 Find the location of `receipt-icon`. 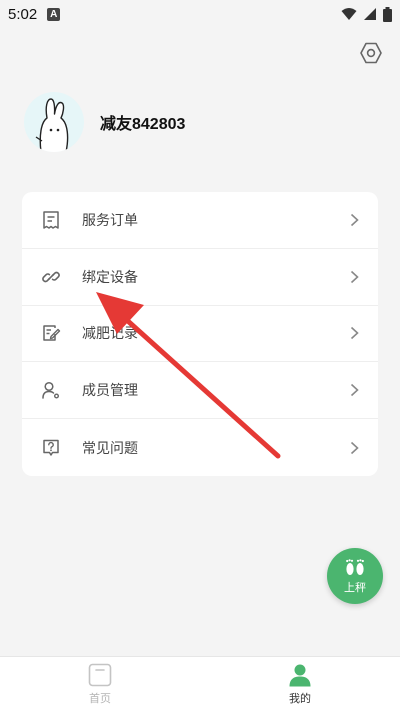

receipt-icon is located at coordinates (51, 220).